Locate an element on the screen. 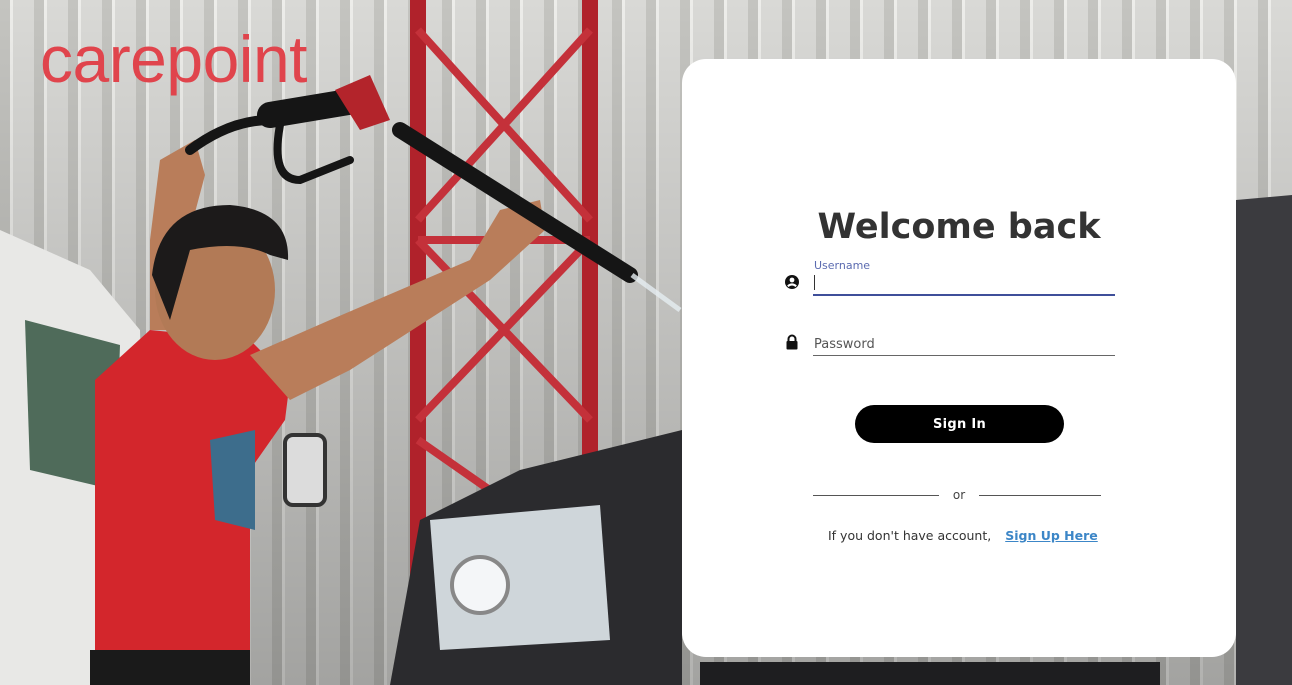 Image resolution: width=1292 pixels, height=685 pixels. divider-line-left is located at coordinates (876, 495).